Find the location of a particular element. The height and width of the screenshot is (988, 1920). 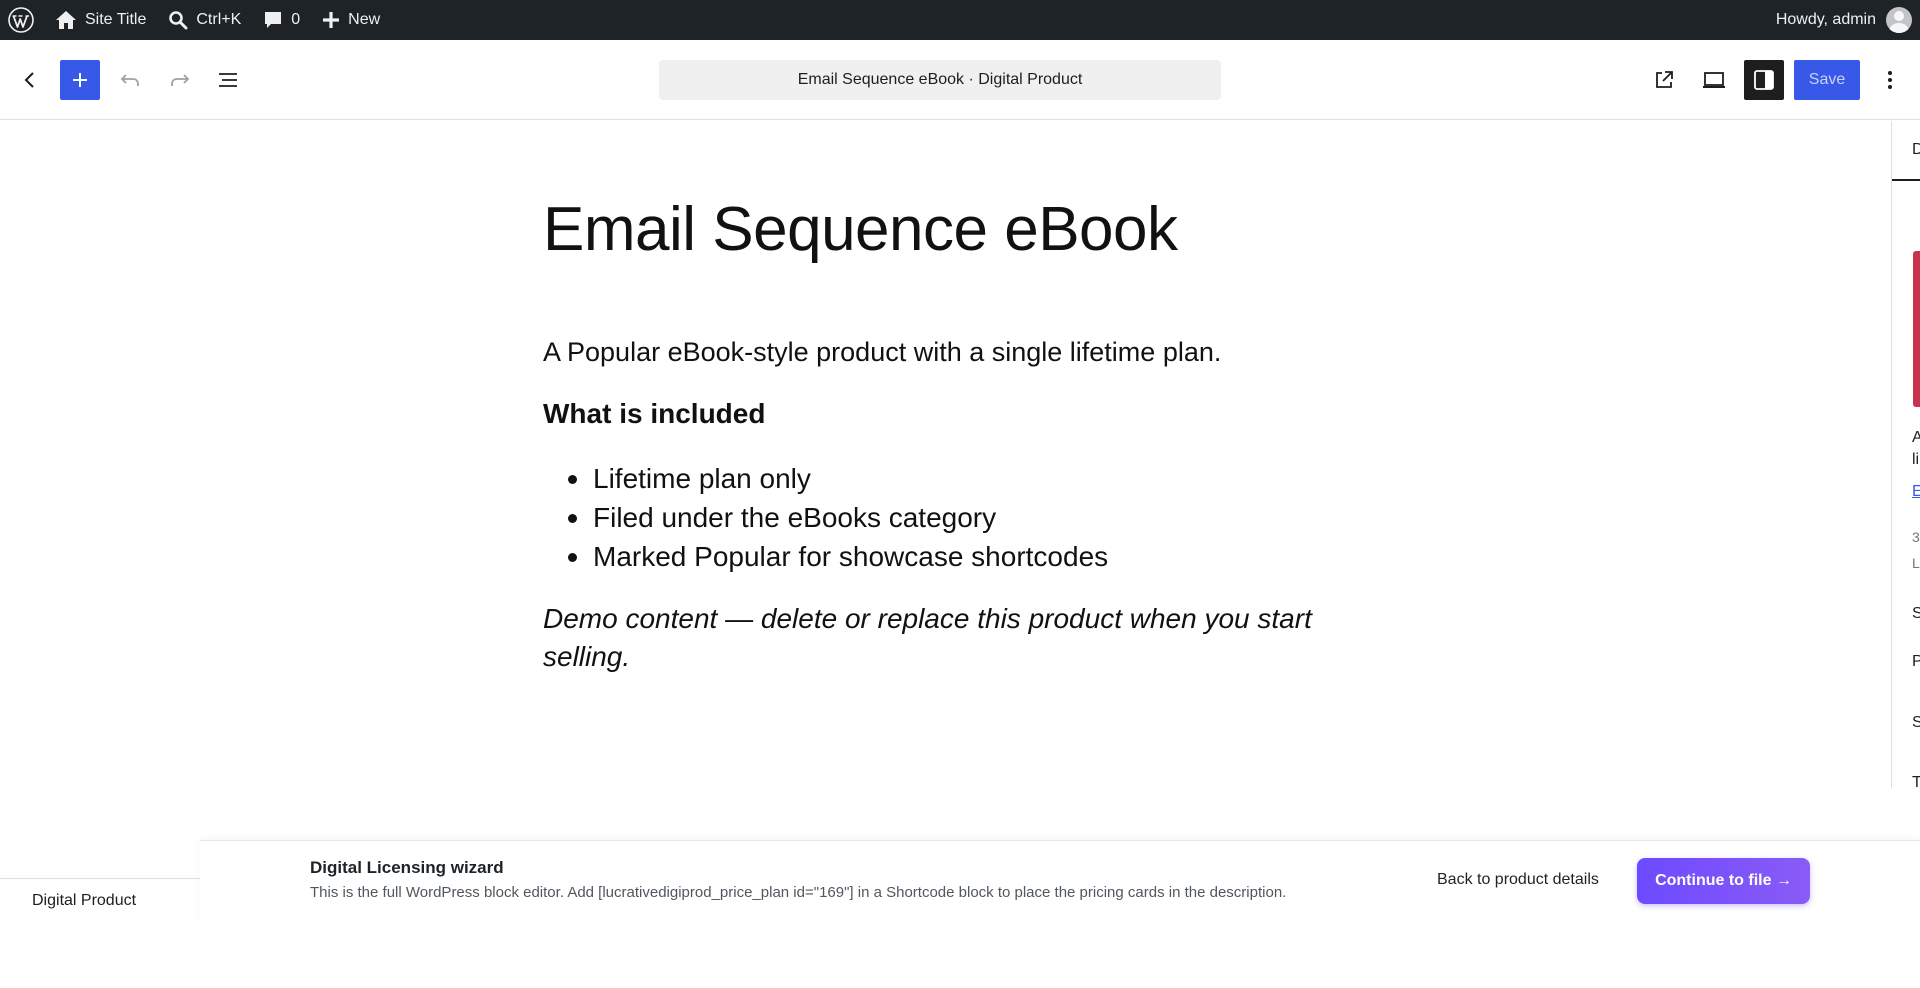

save-button: Save is located at coordinates (1827, 80).